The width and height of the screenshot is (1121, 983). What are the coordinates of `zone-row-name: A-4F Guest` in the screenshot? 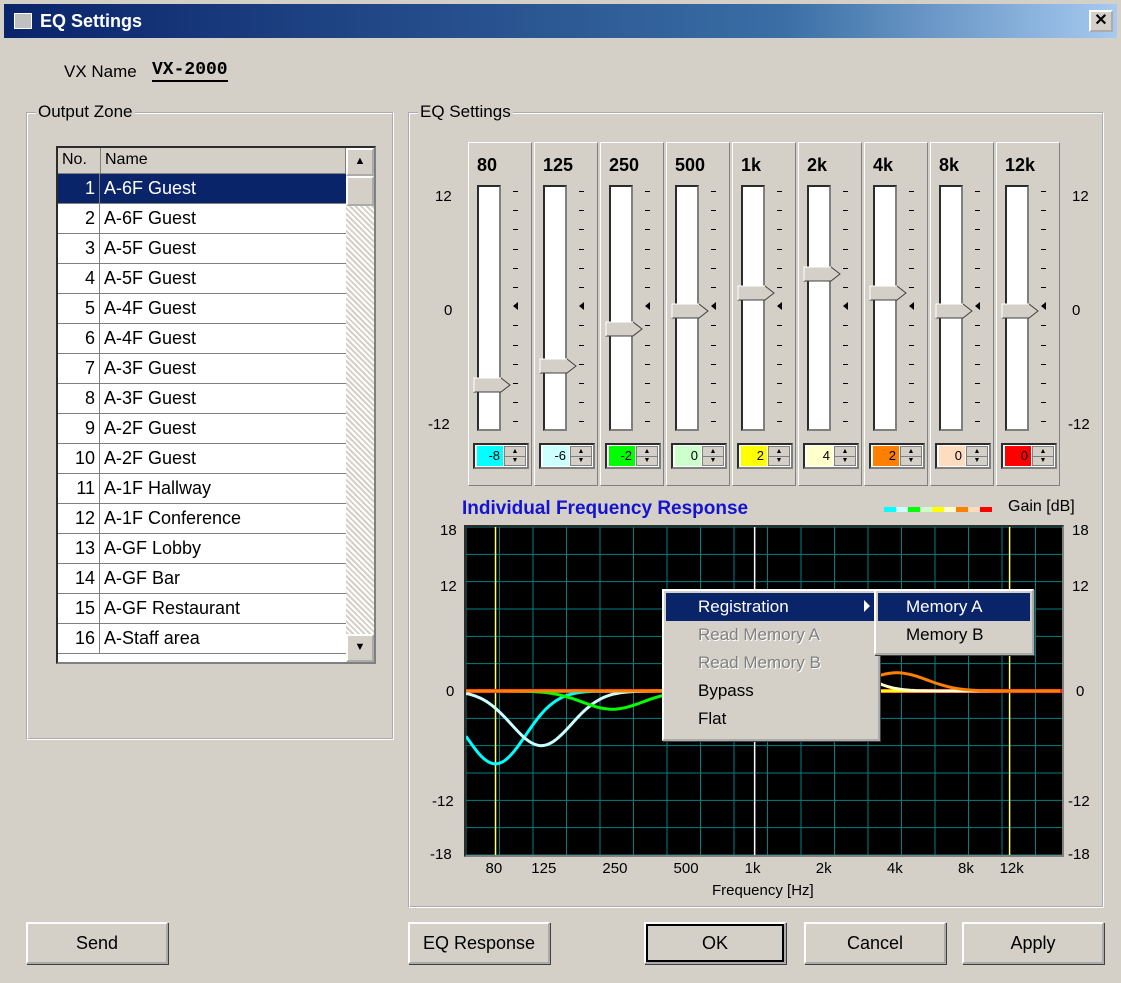 It's located at (150, 338).